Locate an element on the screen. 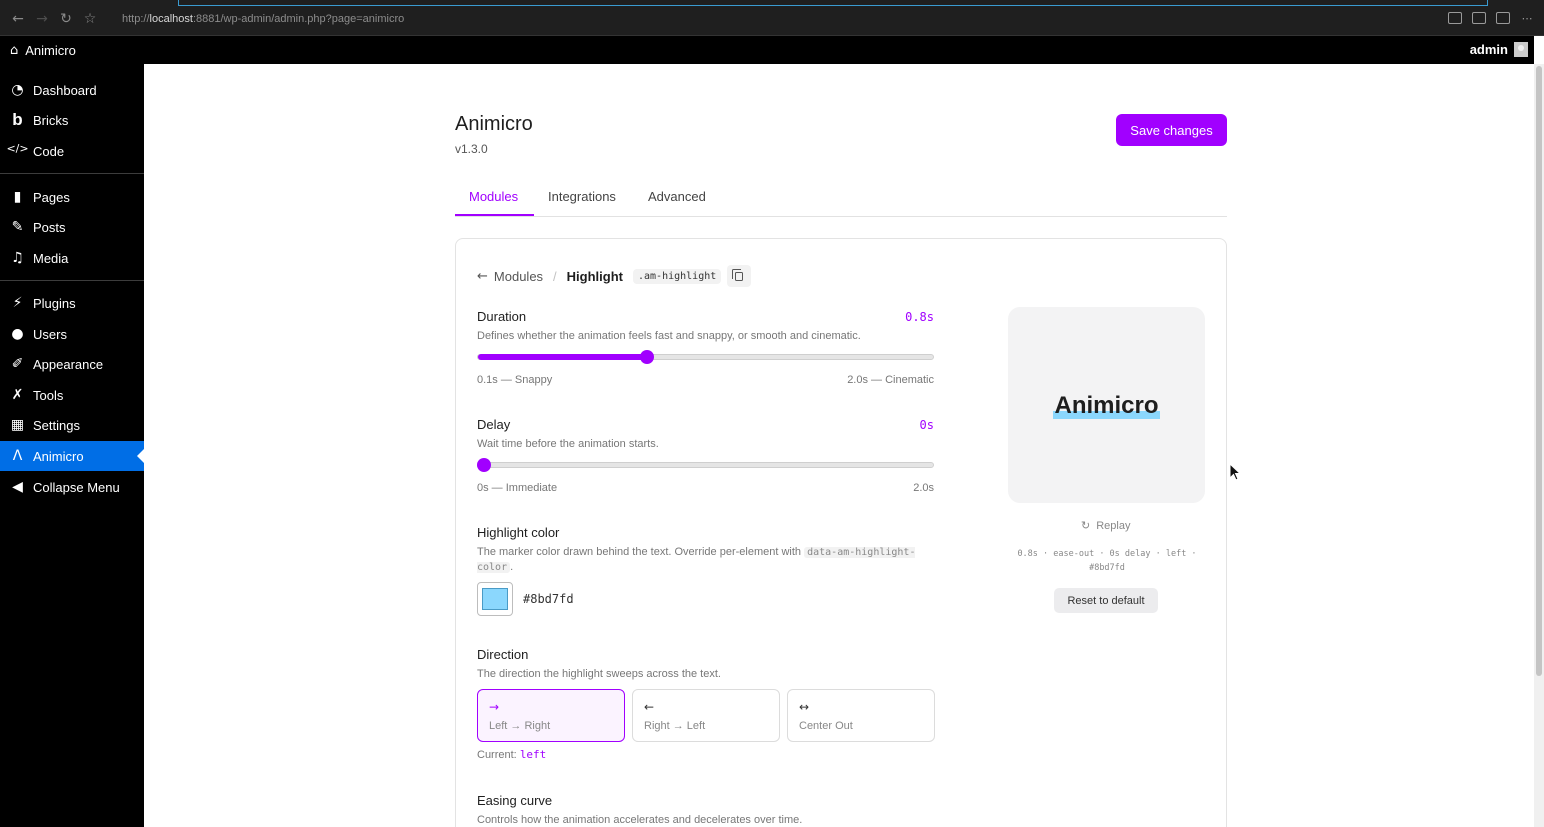 The image size is (1544, 827). version-label: v1.3.0 is located at coordinates (471, 149).